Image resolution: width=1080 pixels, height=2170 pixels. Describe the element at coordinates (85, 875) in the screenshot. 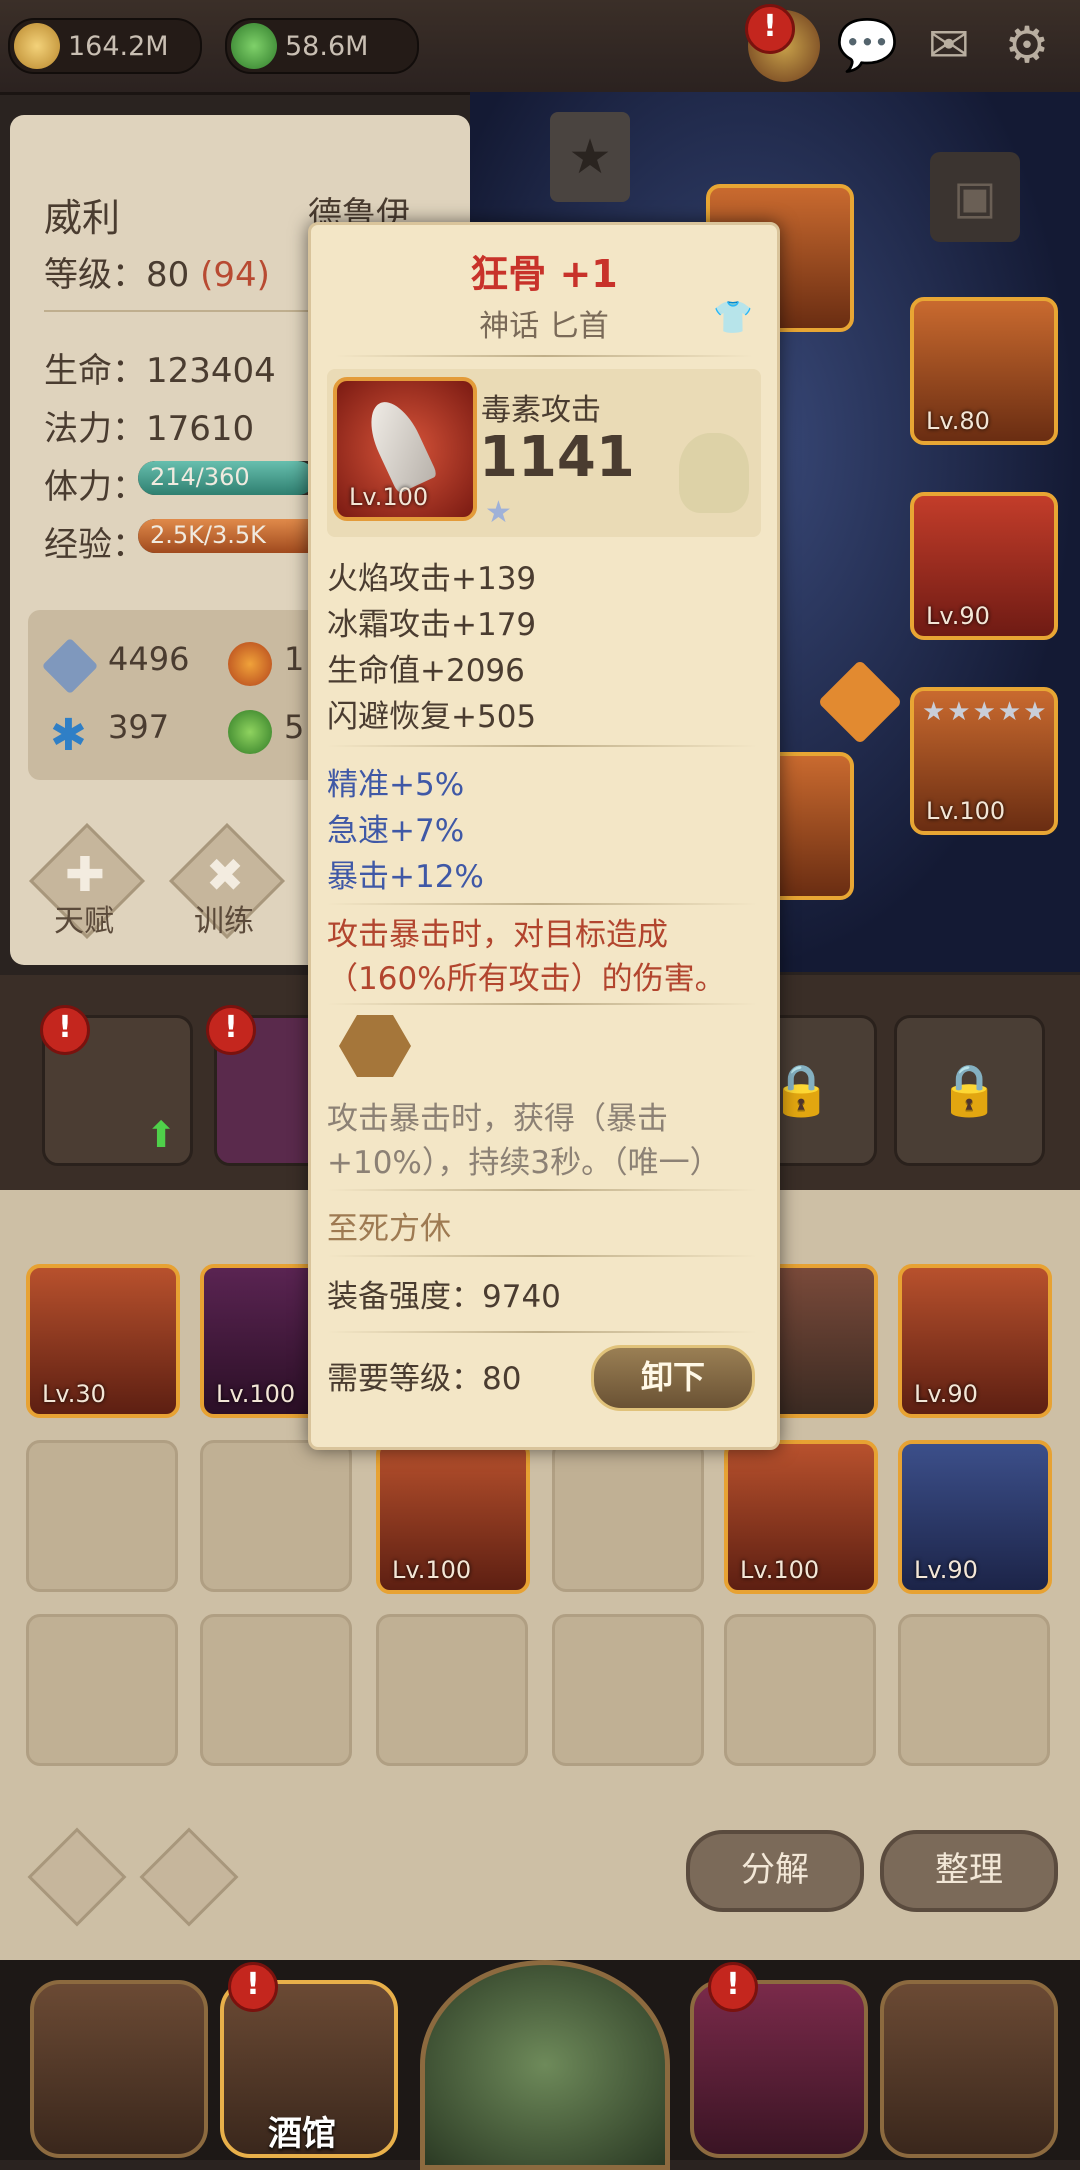

I see `talent-icon: ✚` at that location.